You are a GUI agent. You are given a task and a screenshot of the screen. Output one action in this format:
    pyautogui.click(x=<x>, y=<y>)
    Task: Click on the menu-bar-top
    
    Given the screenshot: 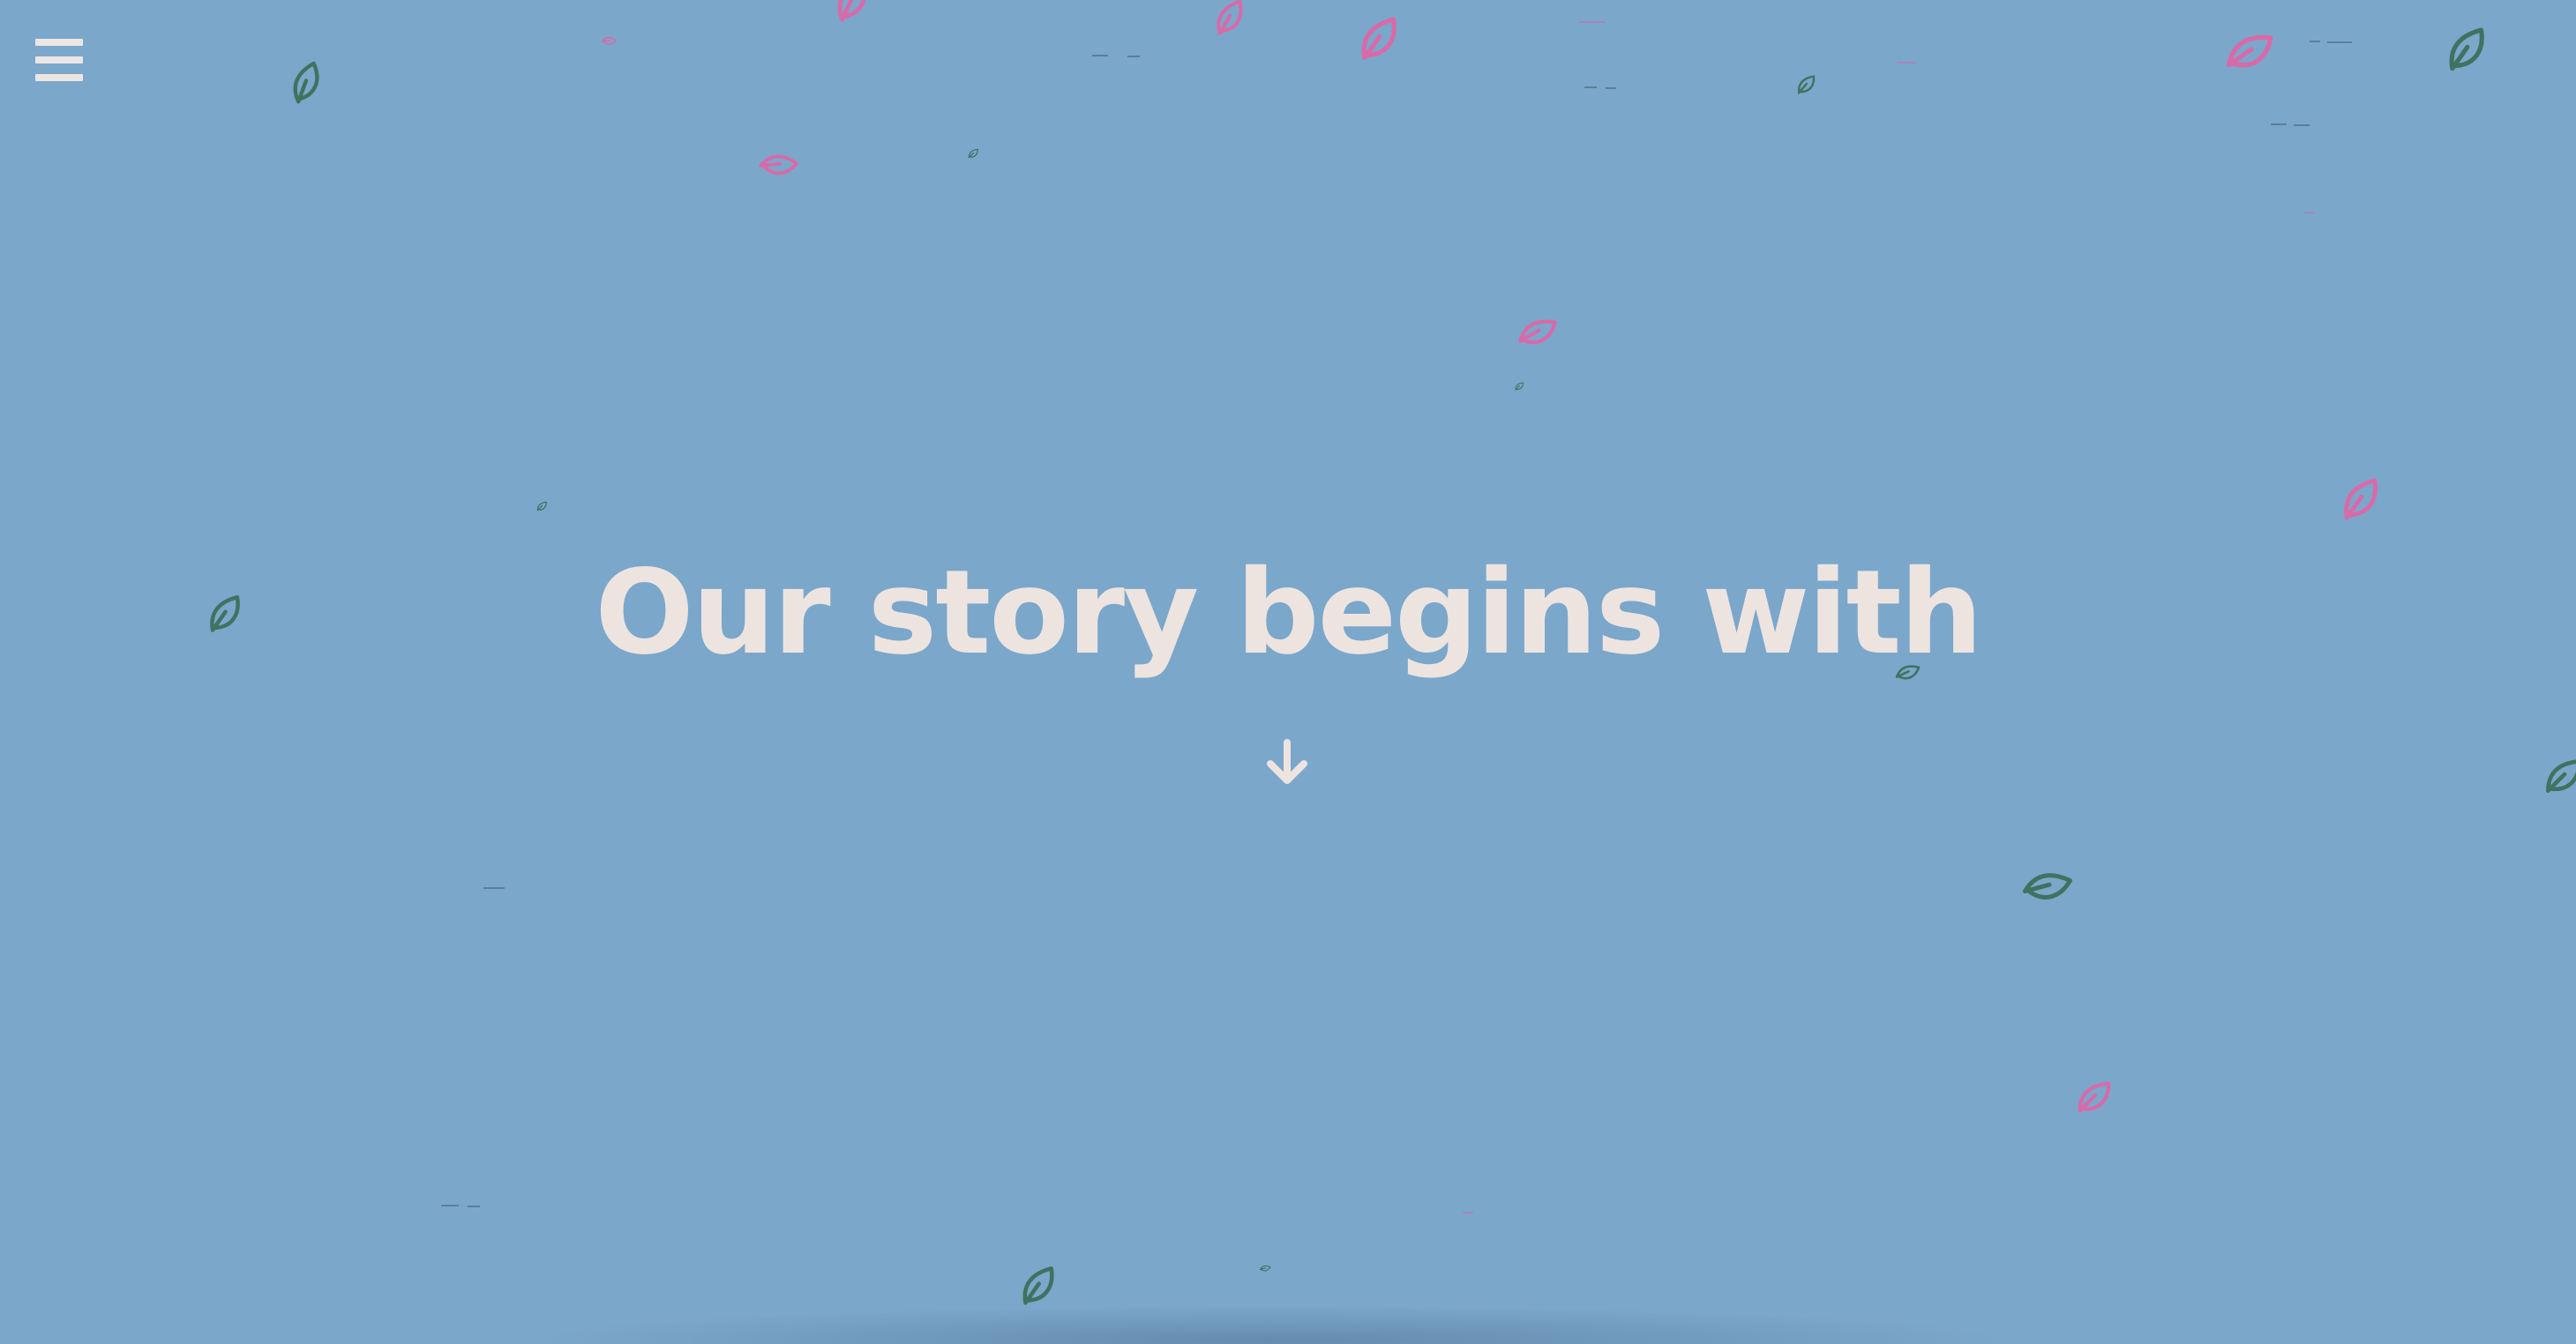 What is the action you would take?
    pyautogui.click(x=59, y=42)
    